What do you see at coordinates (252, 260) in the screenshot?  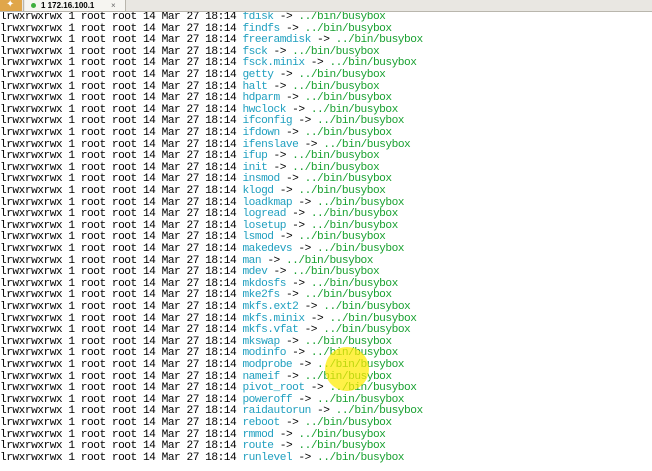 I see `link-name: man` at bounding box center [252, 260].